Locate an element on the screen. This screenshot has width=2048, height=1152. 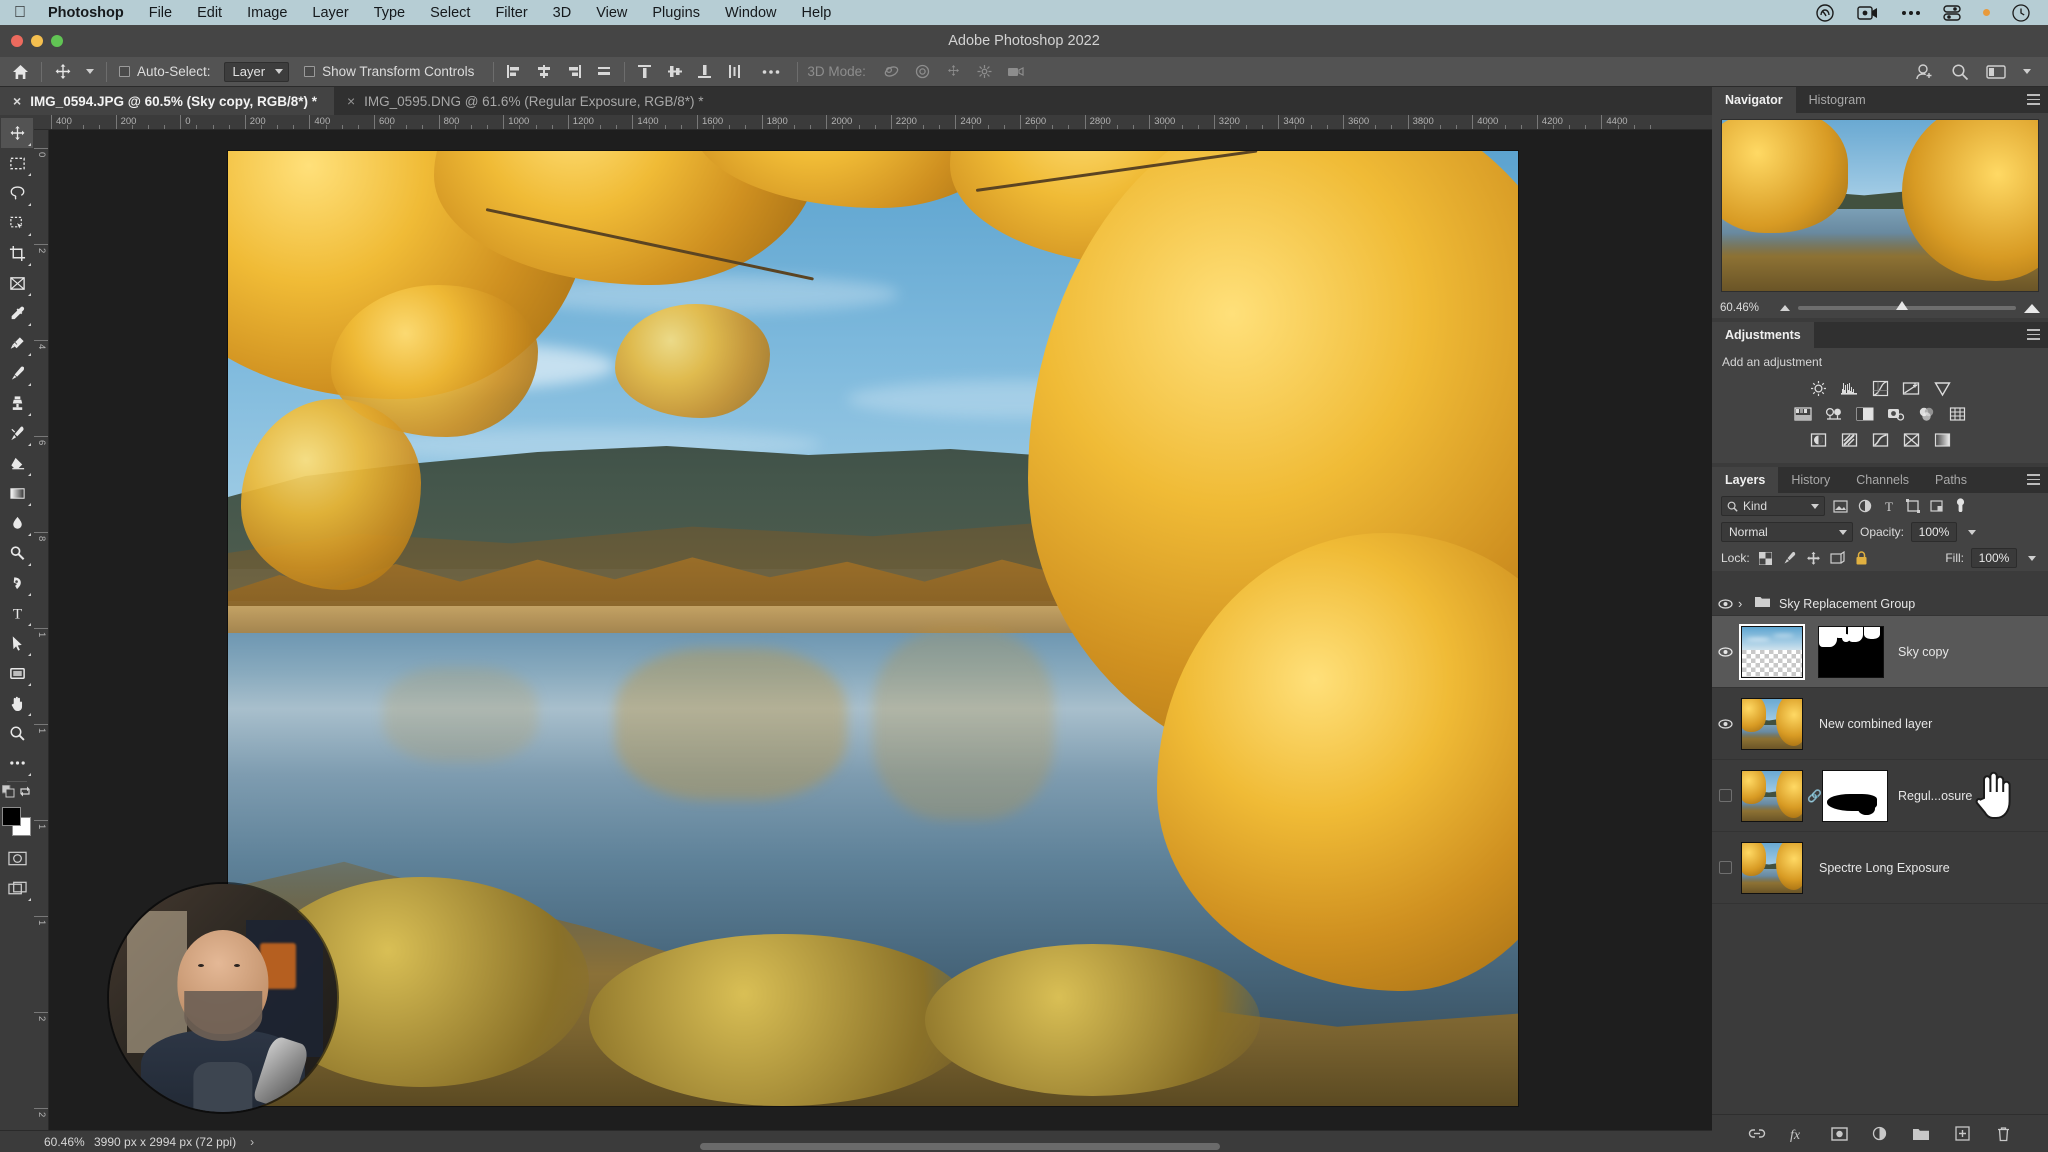
opacity-stepper-icon is located at coordinates (1971, 532).